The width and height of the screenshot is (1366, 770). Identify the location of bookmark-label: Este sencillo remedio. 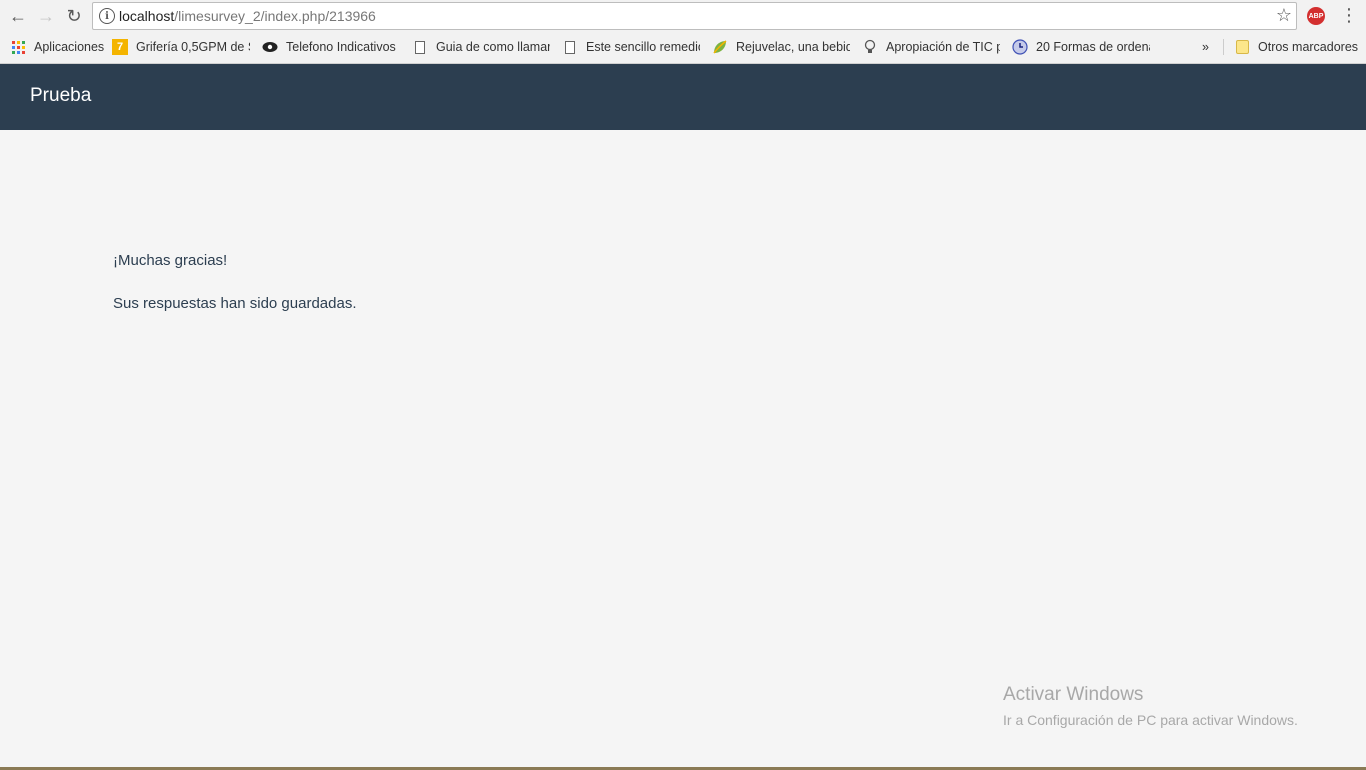
(643, 47).